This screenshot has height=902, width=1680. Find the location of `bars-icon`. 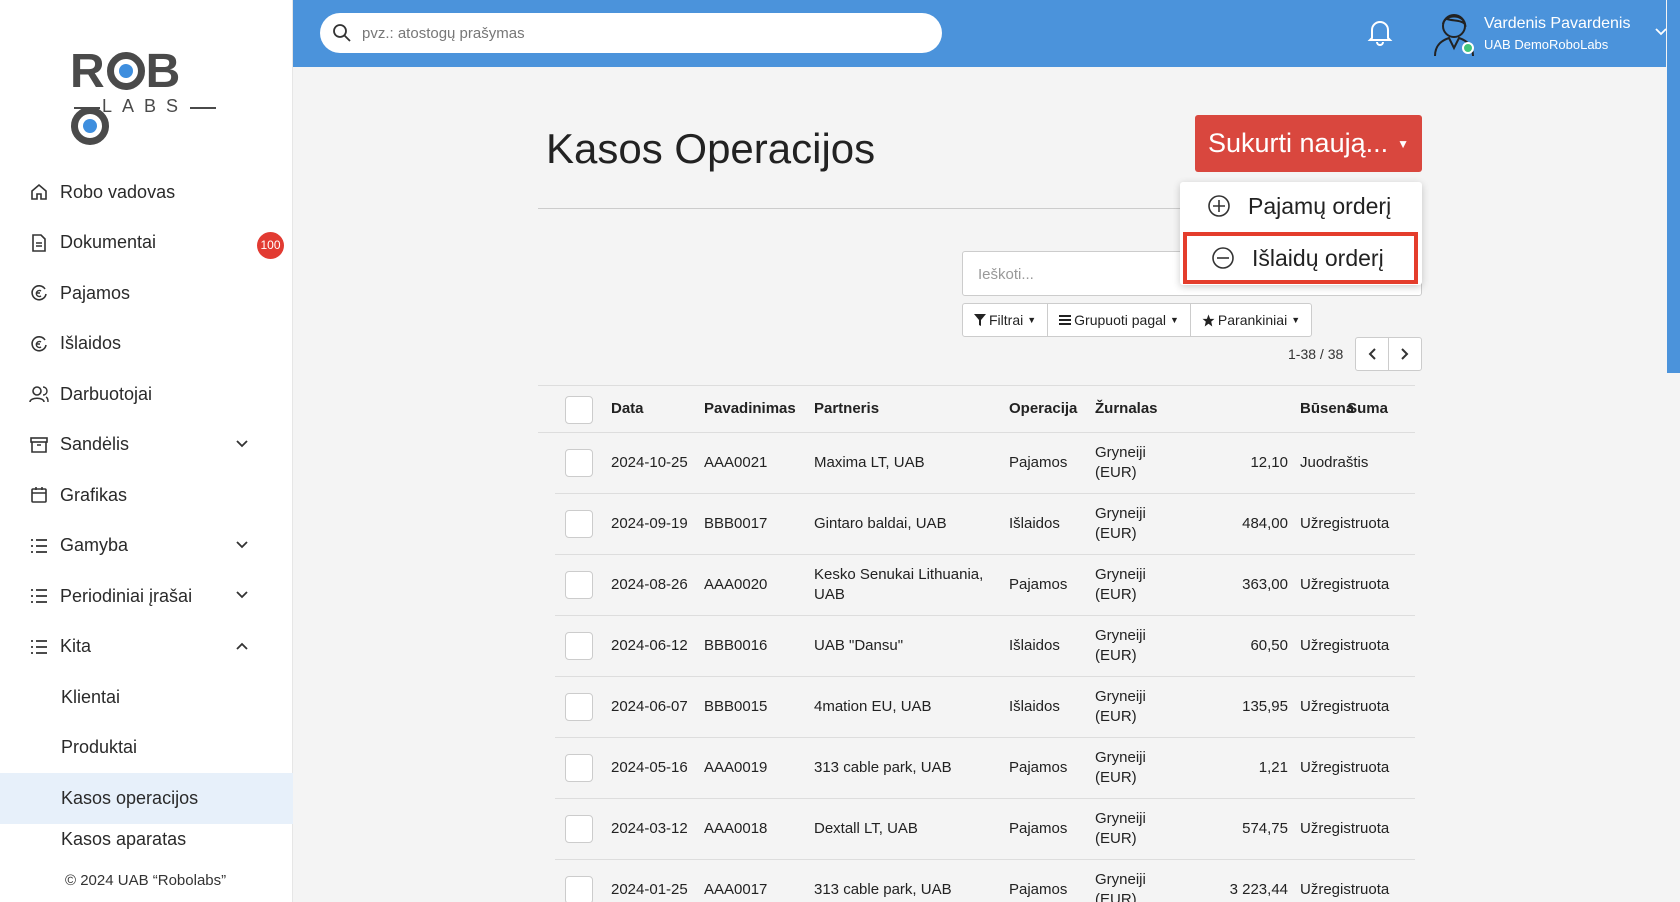

bars-icon is located at coordinates (1065, 320).